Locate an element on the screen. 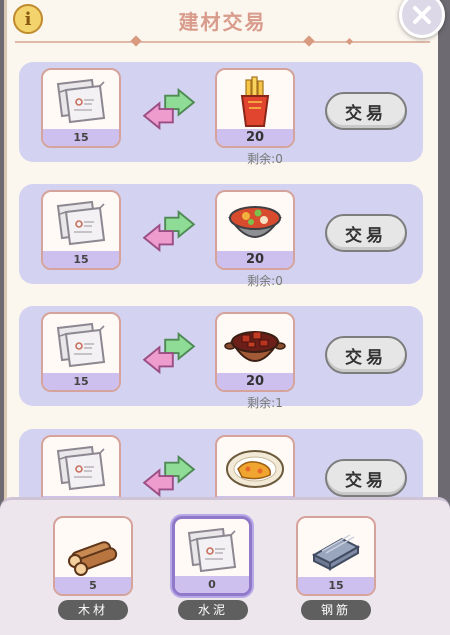 The height and width of the screenshot is (635, 450). material-slot-cement: 0 is located at coordinates (212, 556).